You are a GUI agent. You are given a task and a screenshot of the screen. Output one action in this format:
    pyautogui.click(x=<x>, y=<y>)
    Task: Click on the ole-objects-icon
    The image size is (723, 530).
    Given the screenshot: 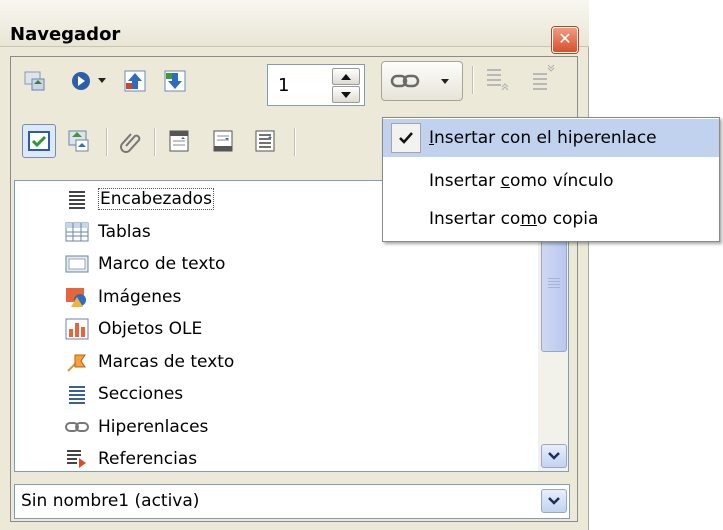 What is the action you would take?
    pyautogui.click(x=77, y=329)
    